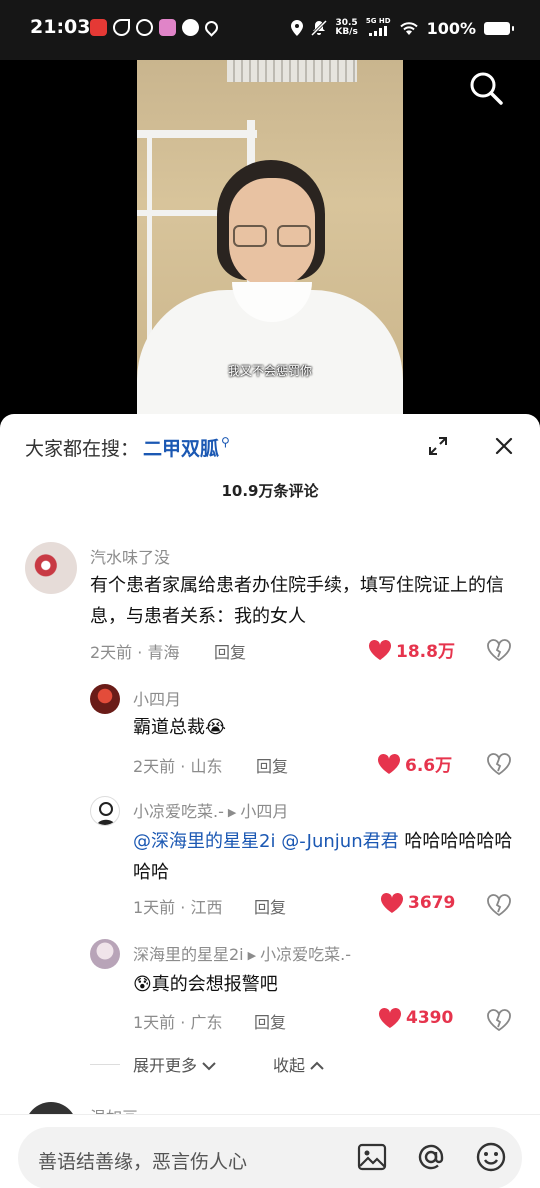  Describe the element at coordinates (82, 449) in the screenshot. I see `trend-prefix: 大家都在搜：` at that location.